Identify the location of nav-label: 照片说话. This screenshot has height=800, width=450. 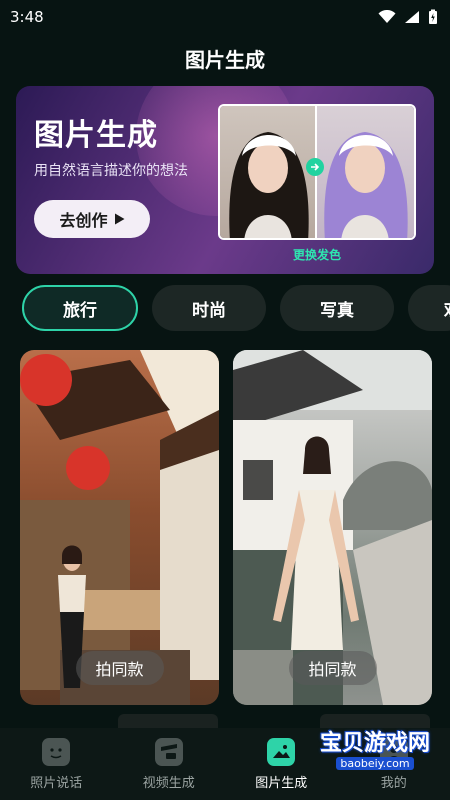
(56, 783).